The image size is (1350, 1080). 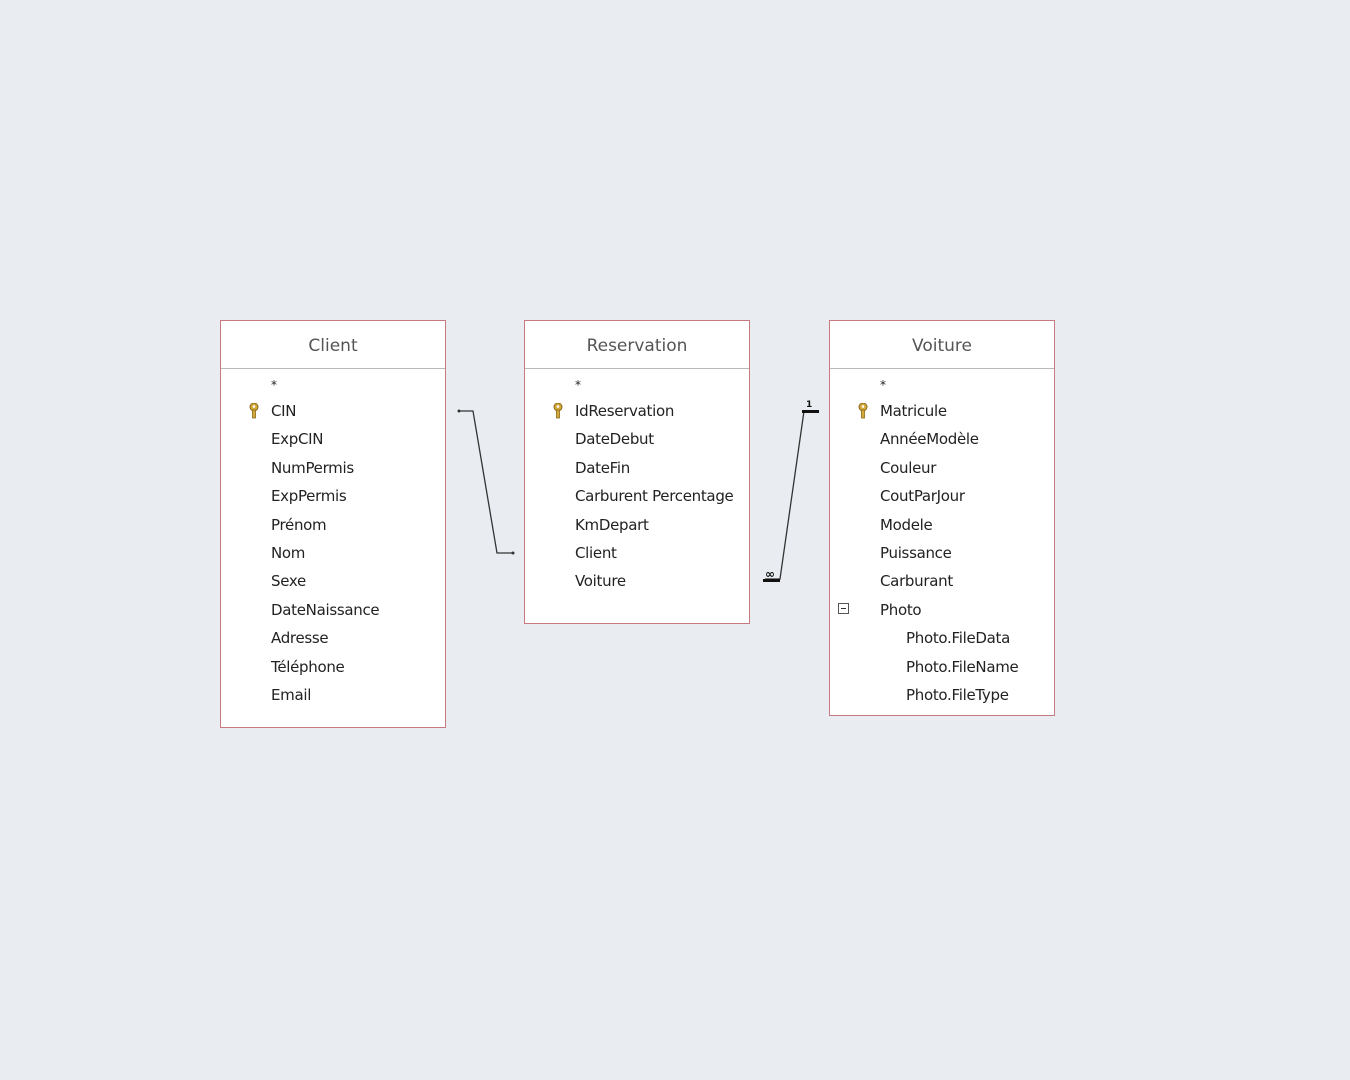 What do you see at coordinates (486, 482) in the screenshot?
I see `relationship-client-reservation` at bounding box center [486, 482].